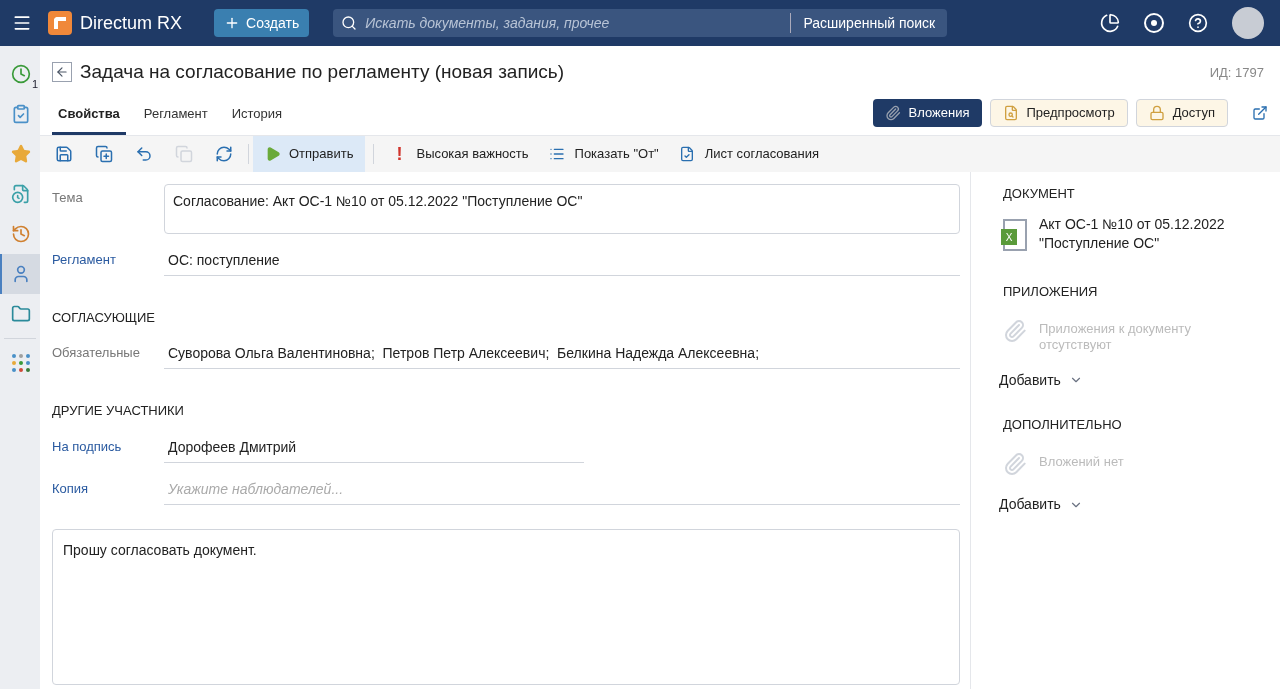 The height and width of the screenshot is (689, 1280). What do you see at coordinates (562, 260) in the screenshot?
I see `input-field: ОС: поступление` at bounding box center [562, 260].